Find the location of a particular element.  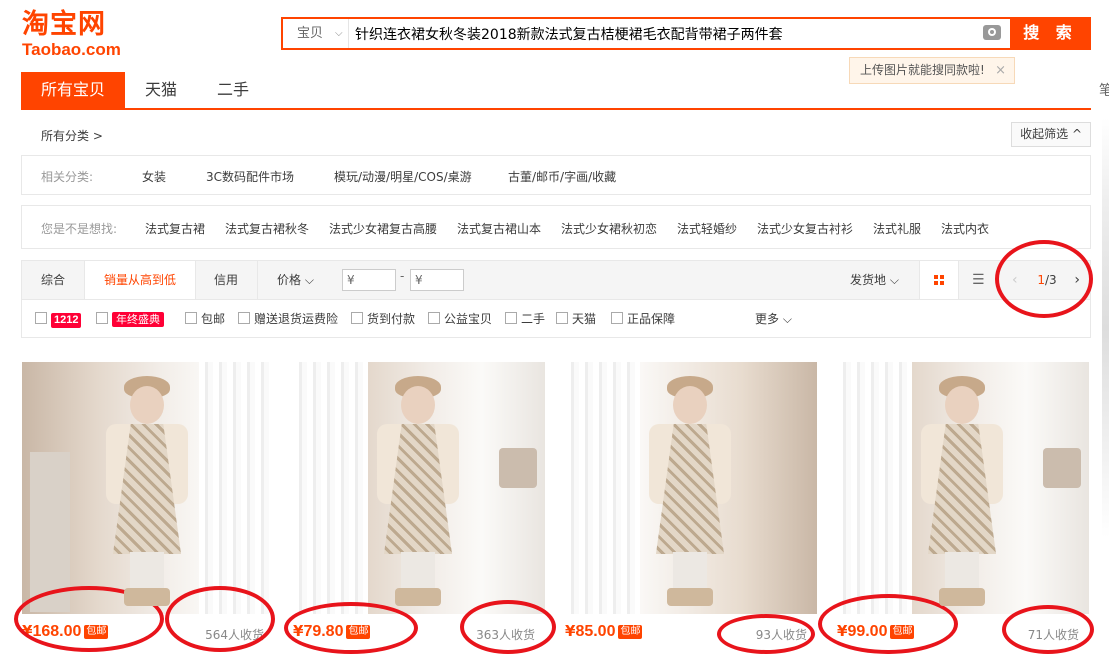

sort-bar: 综合 销量从高到低 信用 价格 ⌵ ¥ - ¥ 发货地 ⌵ ☰ ‹ 1/3 › is located at coordinates (556, 280).